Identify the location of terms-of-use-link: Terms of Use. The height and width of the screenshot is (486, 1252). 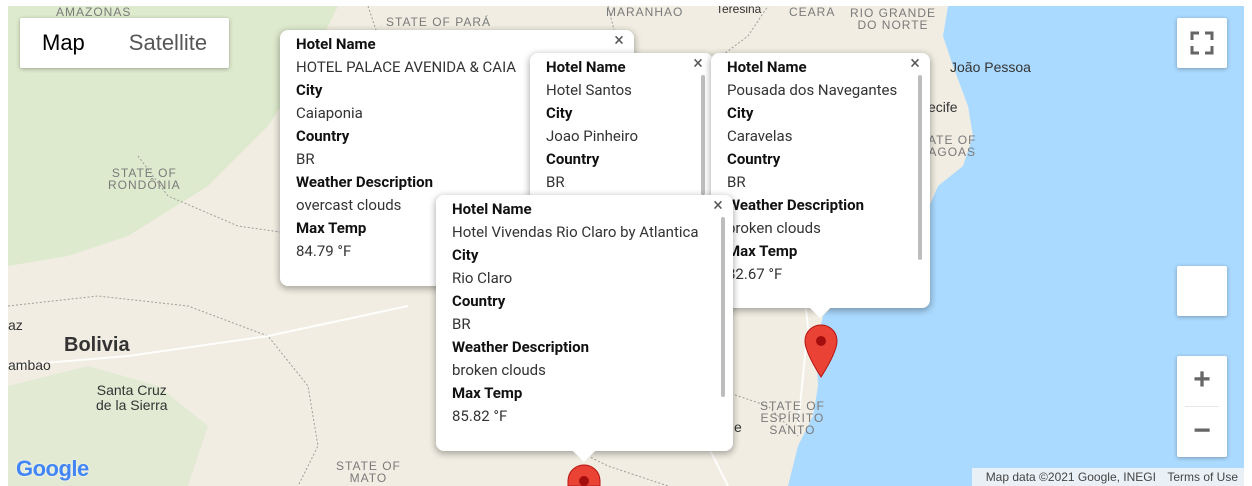
(1202, 477).